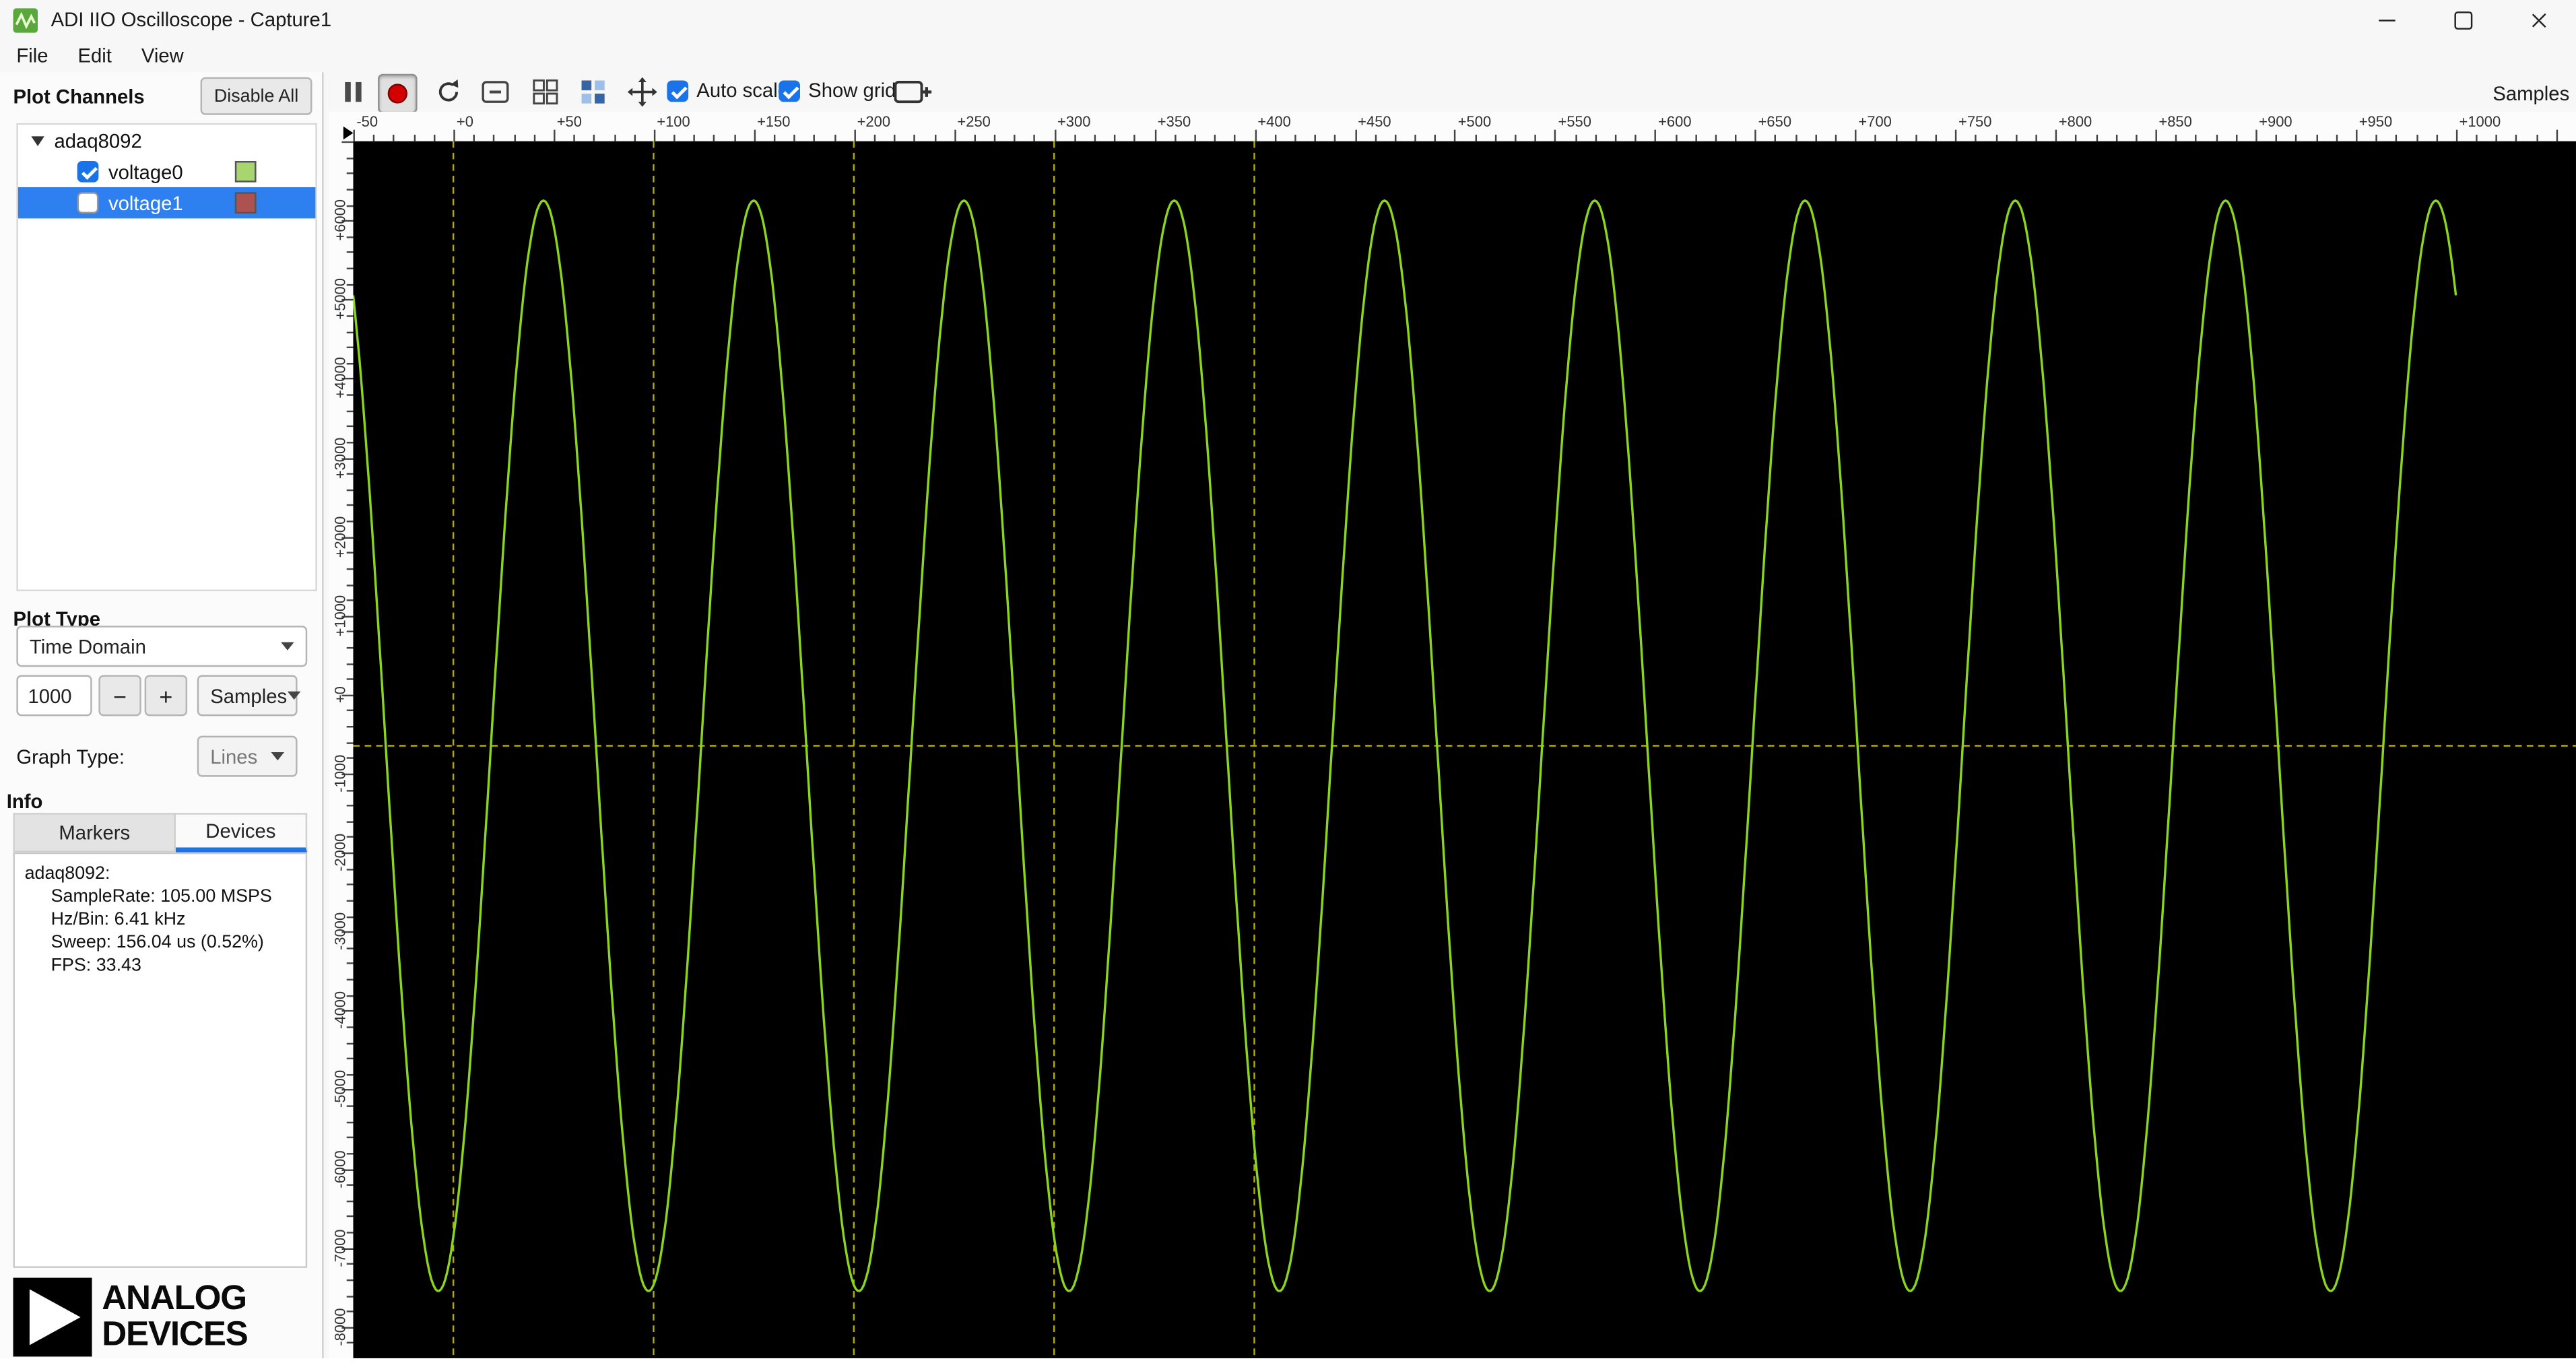 Image resolution: width=2576 pixels, height=1365 pixels. I want to click on show-grid-checkbox, so click(789, 90).